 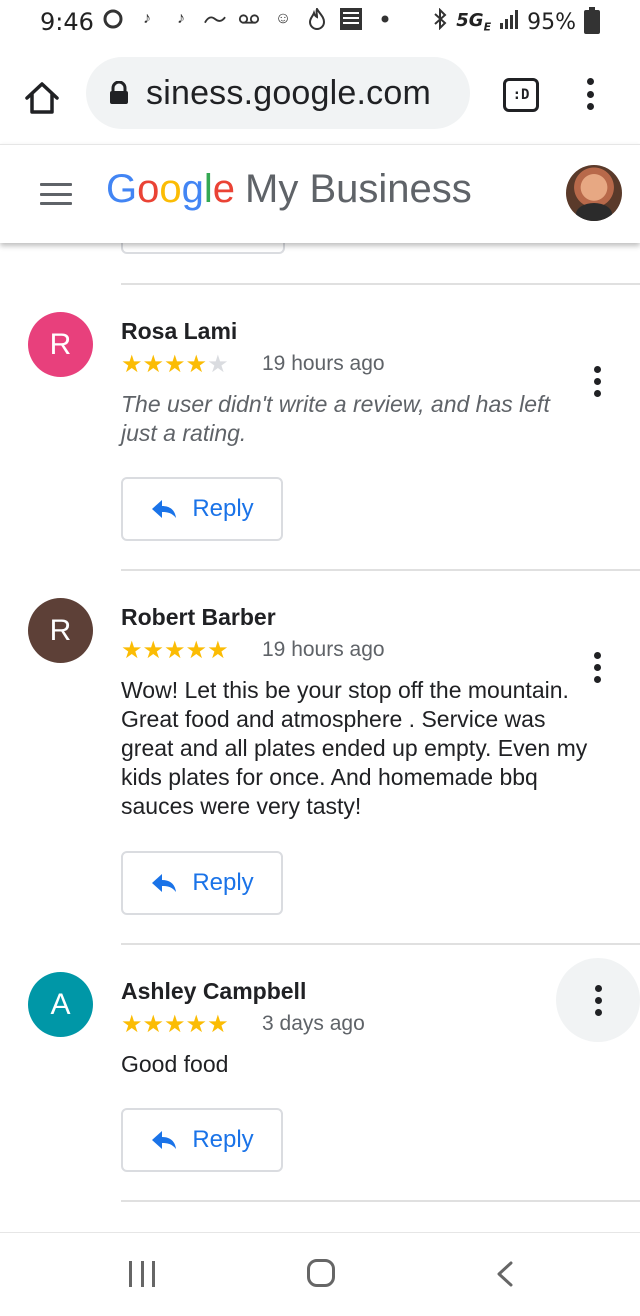 What do you see at coordinates (283, 18) in the screenshot?
I see `smiley-icon: ☺` at bounding box center [283, 18].